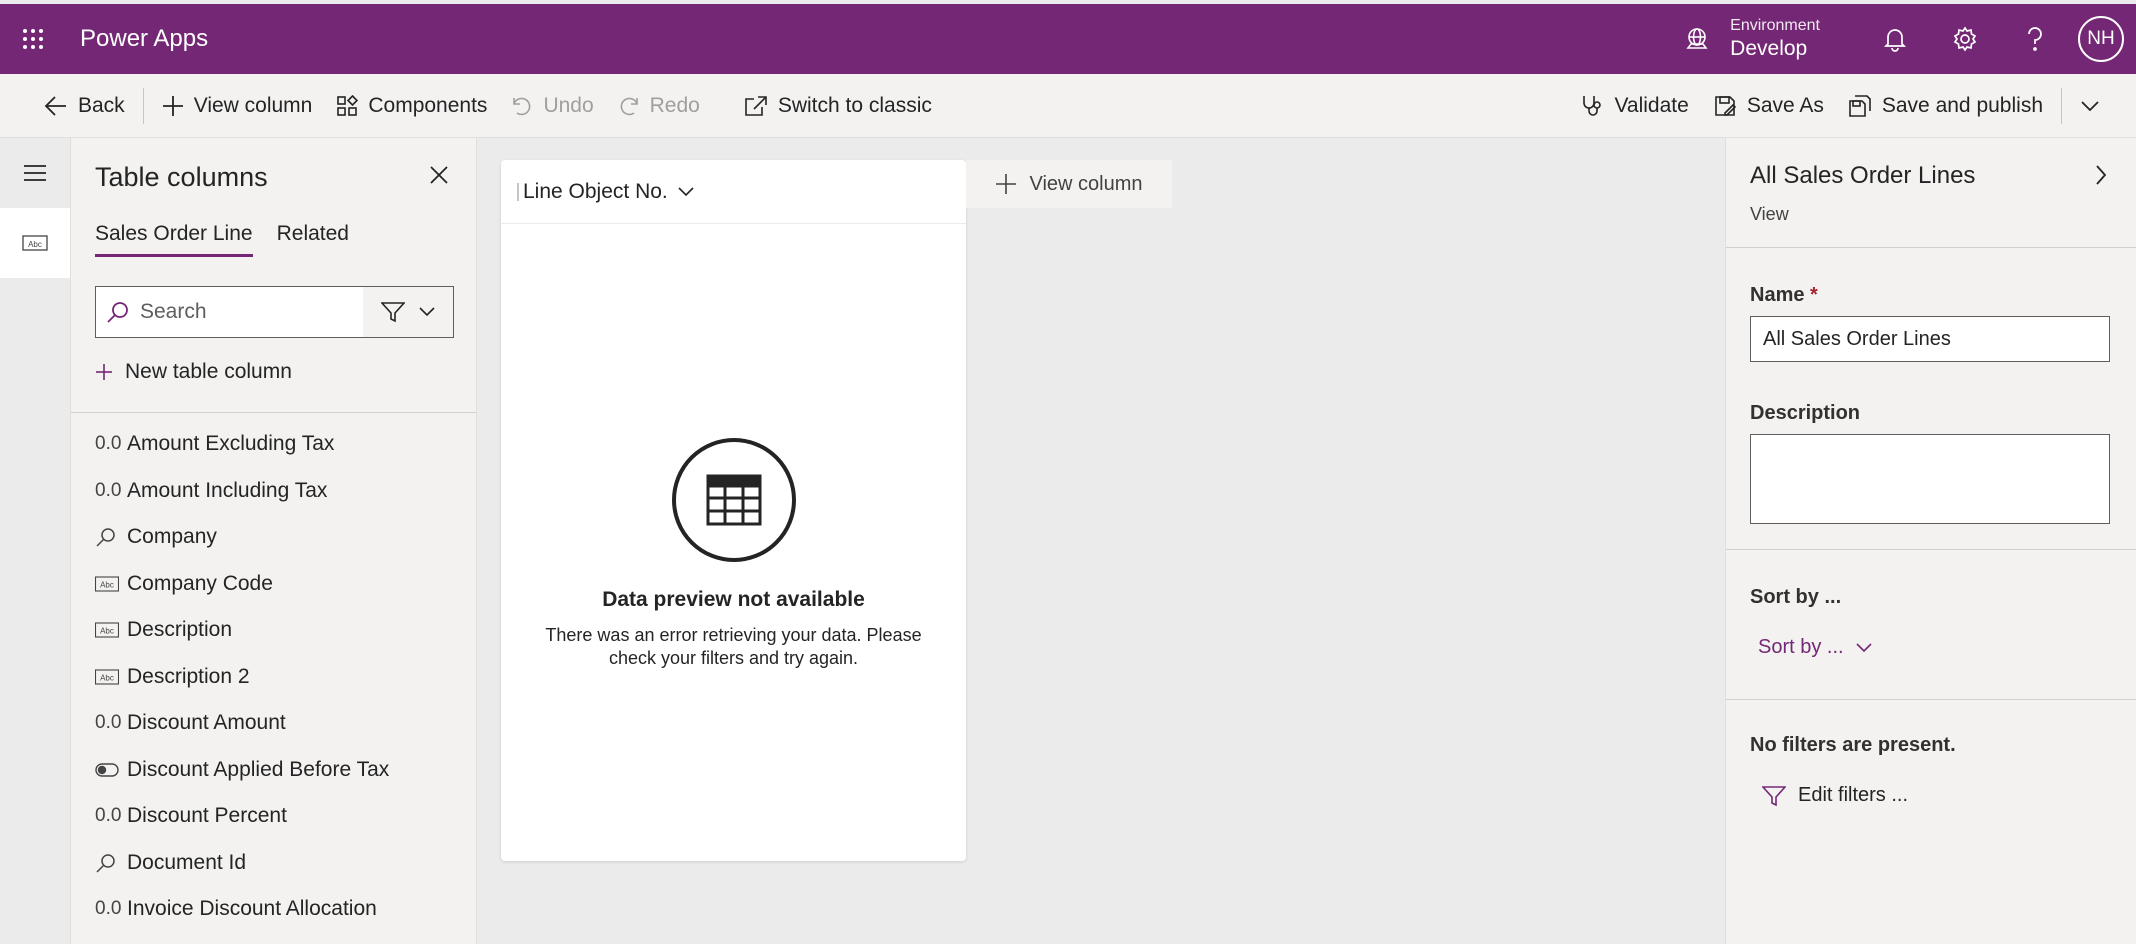 This screenshot has width=2136, height=944. What do you see at coordinates (250, 312) in the screenshot?
I see `search-input` at bounding box center [250, 312].